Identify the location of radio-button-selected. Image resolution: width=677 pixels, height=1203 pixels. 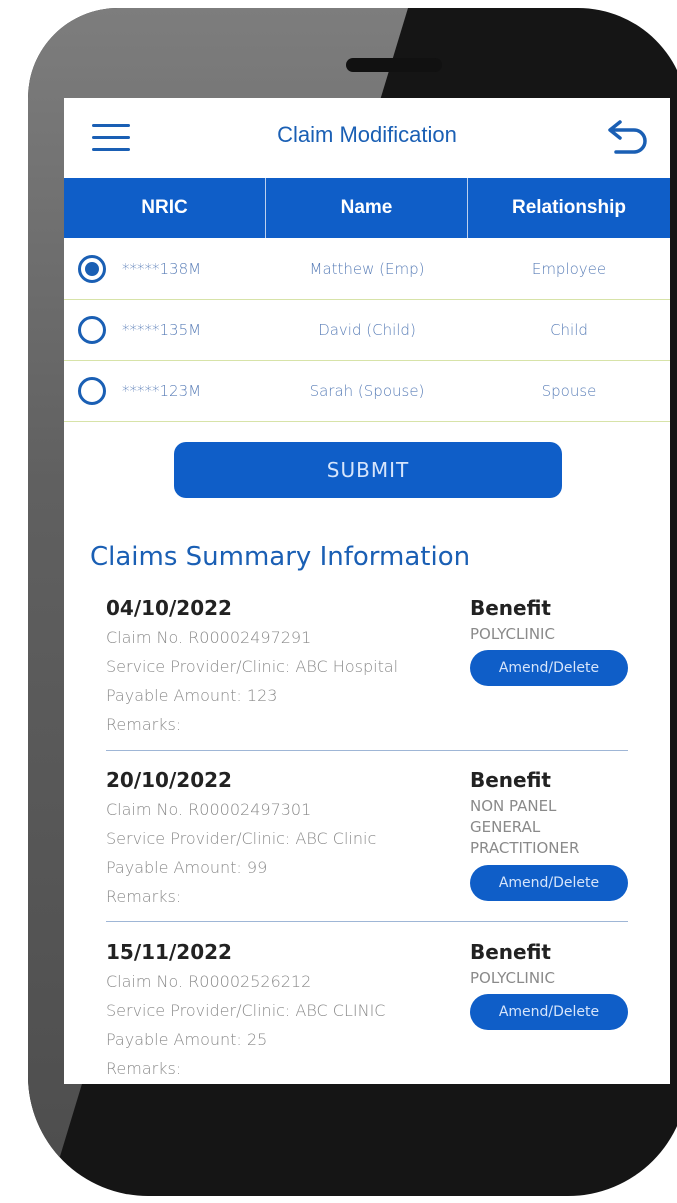
(92, 269).